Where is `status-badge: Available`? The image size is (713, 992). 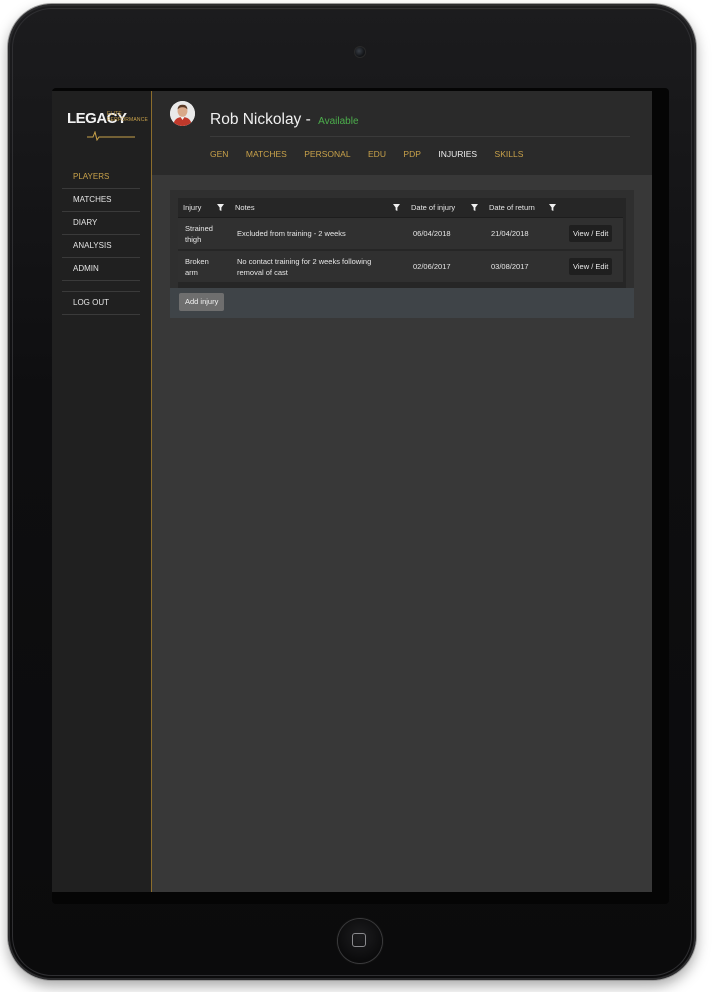 status-badge: Available is located at coordinates (338, 121).